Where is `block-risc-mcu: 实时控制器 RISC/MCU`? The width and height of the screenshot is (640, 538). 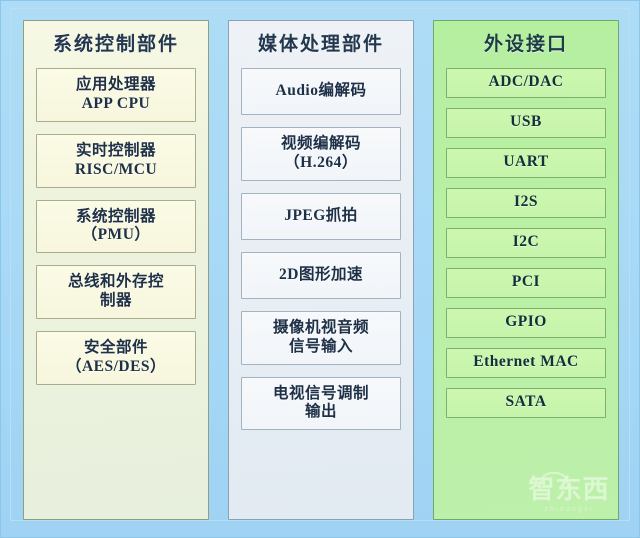 block-risc-mcu: 实时控制器 RISC/MCU is located at coordinates (116, 160).